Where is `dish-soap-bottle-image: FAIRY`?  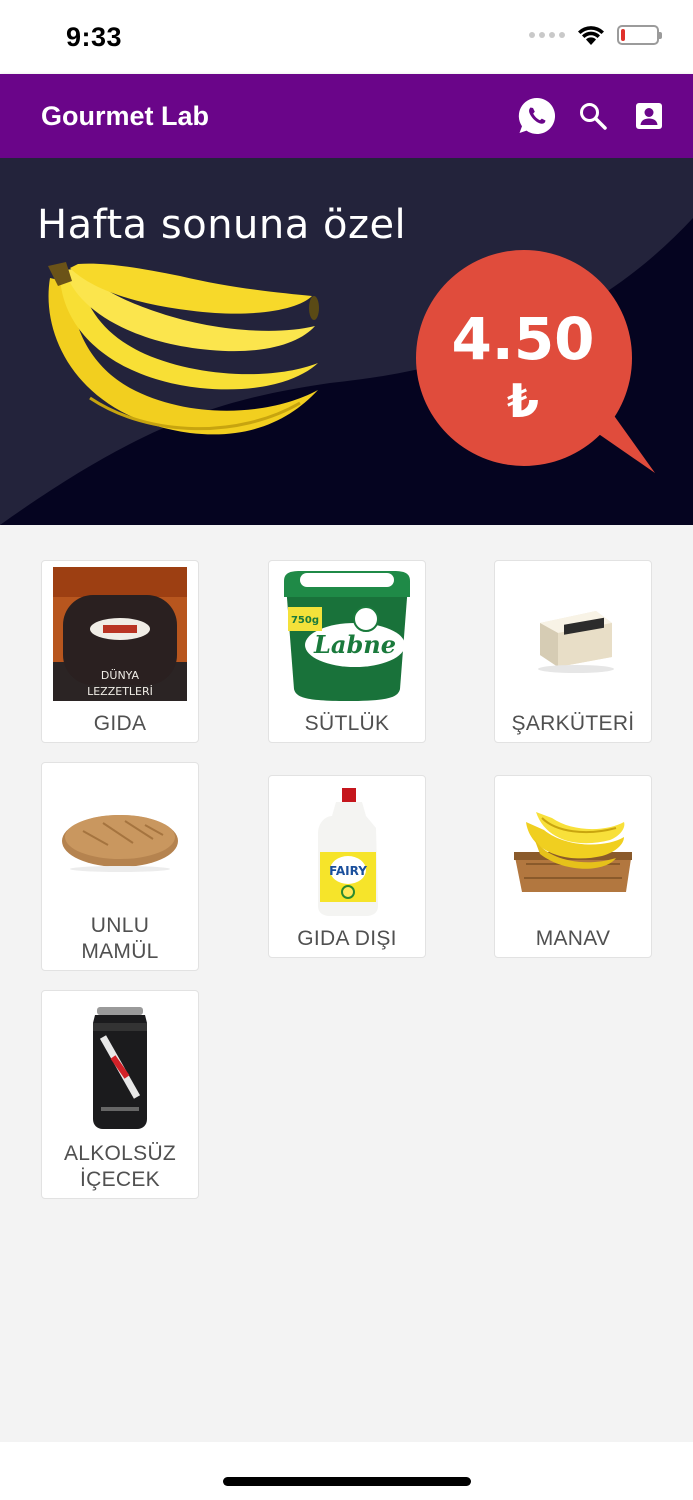
dish-soap-bottle-image: FAIRY is located at coordinates (348, 852).